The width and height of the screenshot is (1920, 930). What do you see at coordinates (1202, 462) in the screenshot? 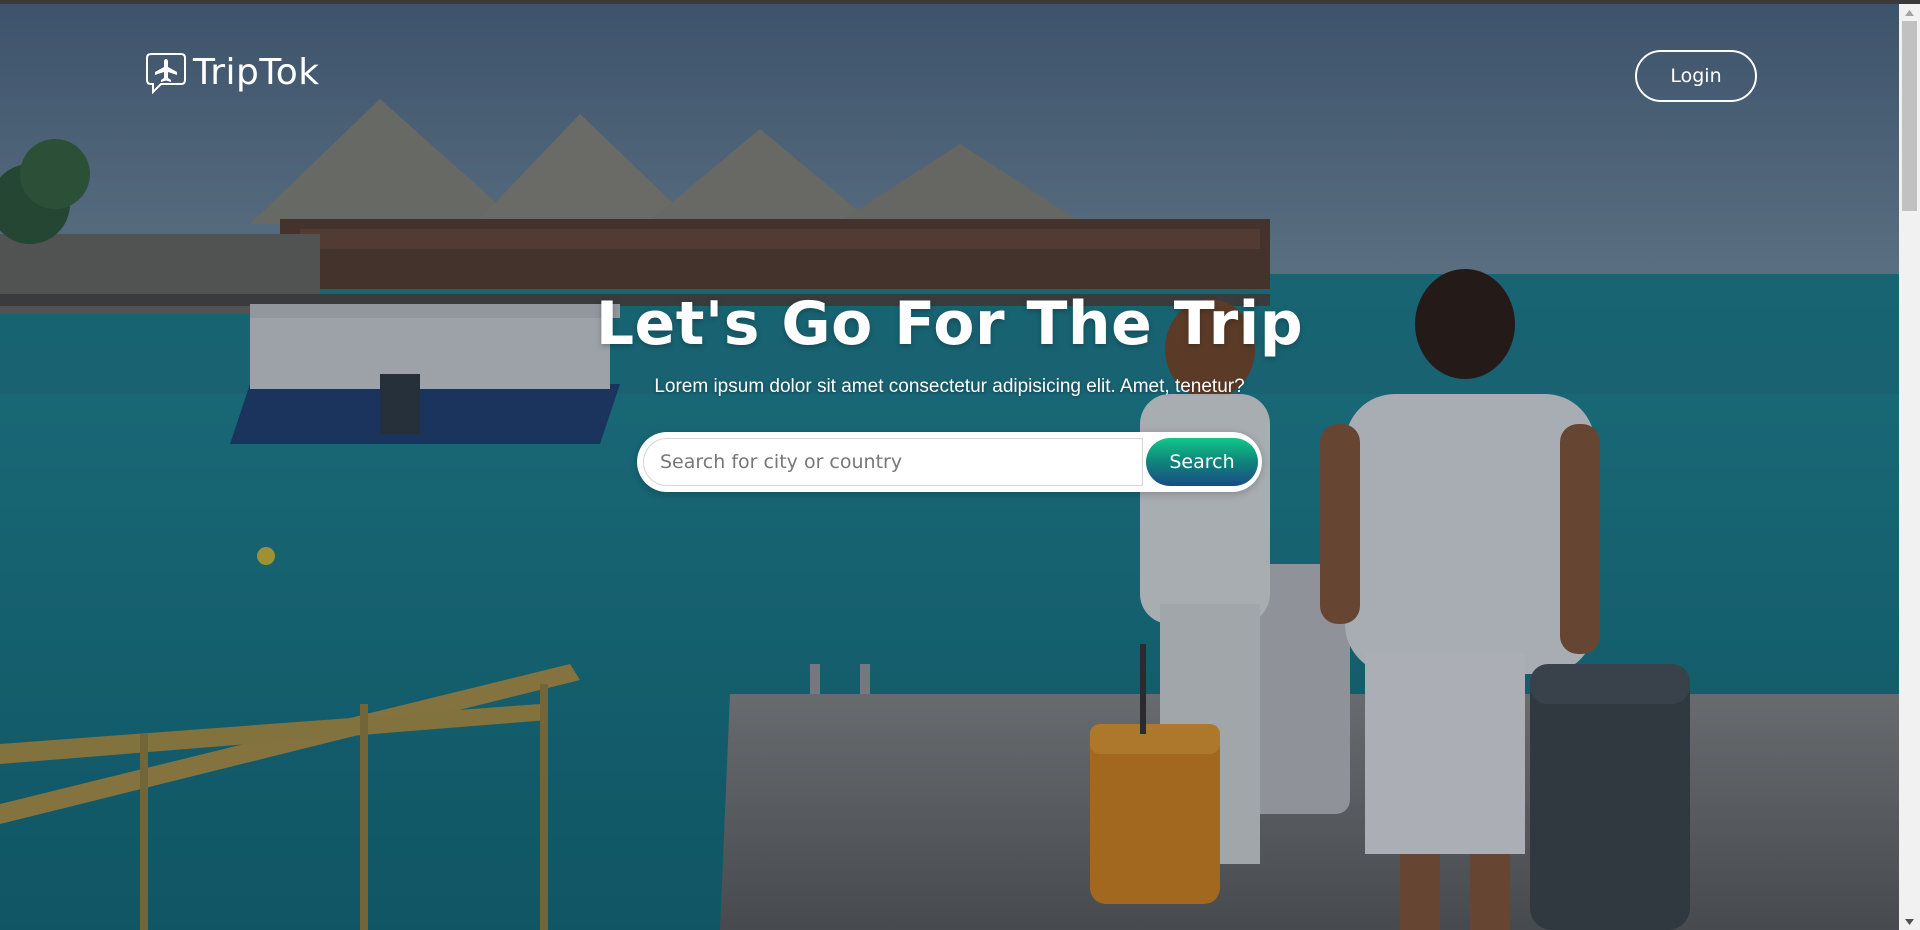
I see `search-button: Search` at bounding box center [1202, 462].